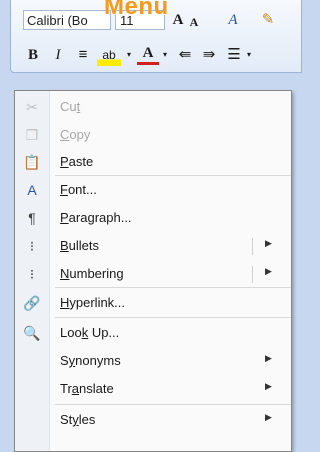  Describe the element at coordinates (153, 274) in the screenshot. I see `menu-item-numbering: ⁝ Numbering ▶` at that location.